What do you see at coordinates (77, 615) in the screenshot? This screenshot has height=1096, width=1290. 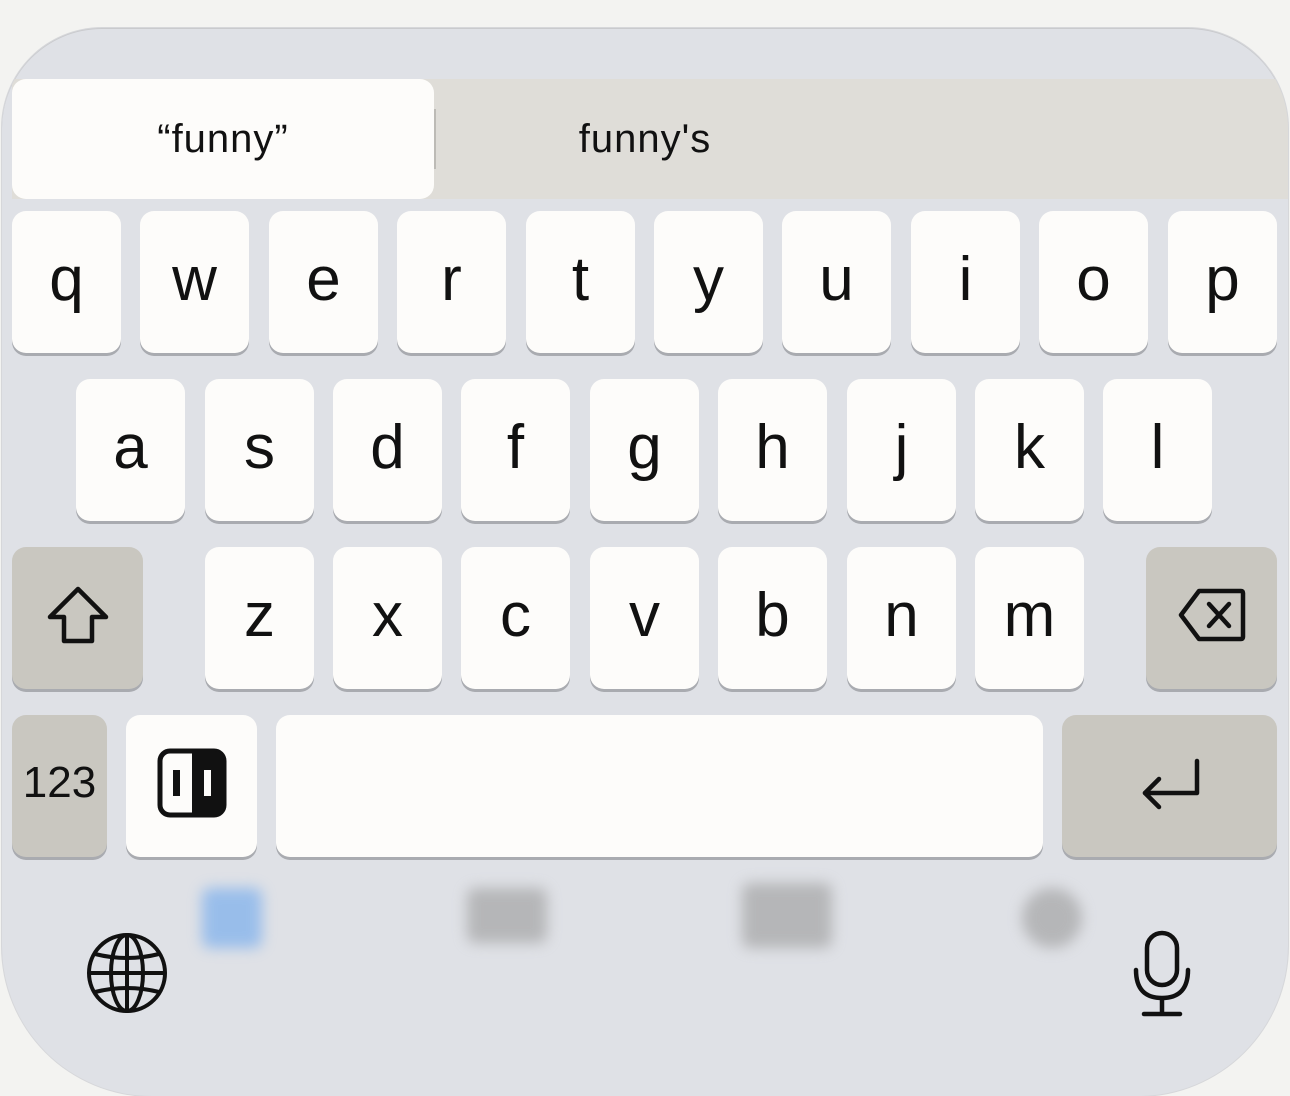 I see `shift-icon` at bounding box center [77, 615].